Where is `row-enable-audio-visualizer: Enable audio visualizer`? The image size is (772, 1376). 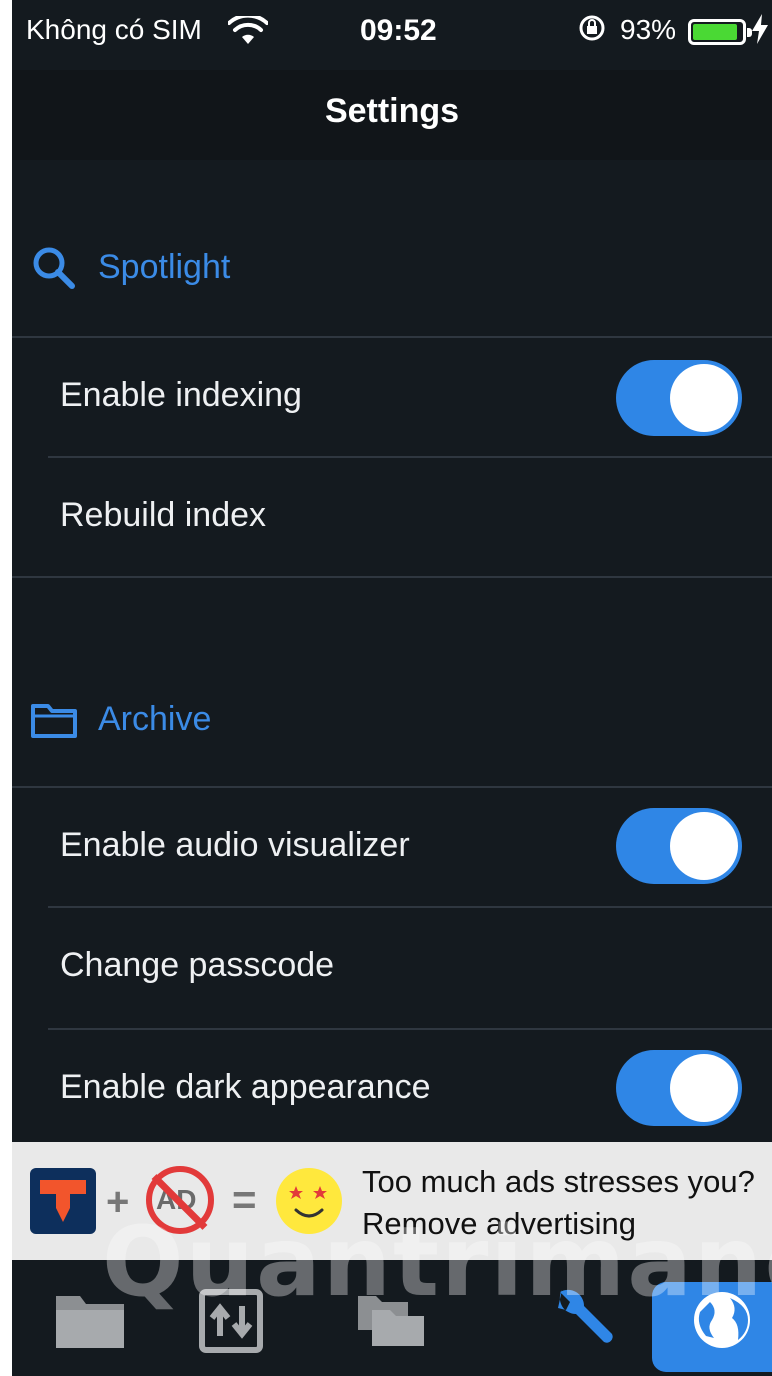 row-enable-audio-visualizer: Enable audio visualizer is located at coordinates (392, 847).